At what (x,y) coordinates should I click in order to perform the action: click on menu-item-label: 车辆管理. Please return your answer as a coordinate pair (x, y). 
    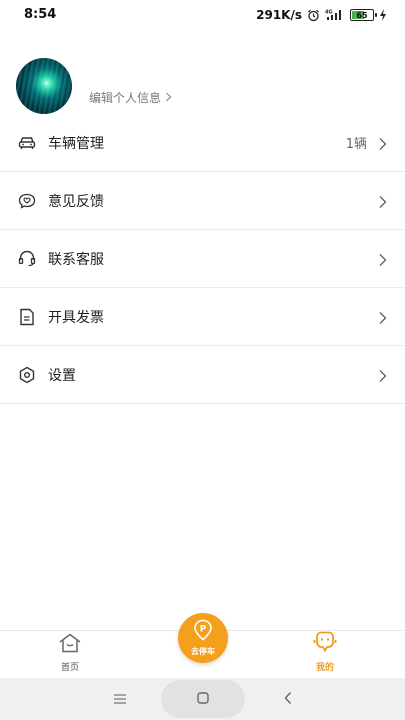
    Looking at the image, I should click on (76, 143).